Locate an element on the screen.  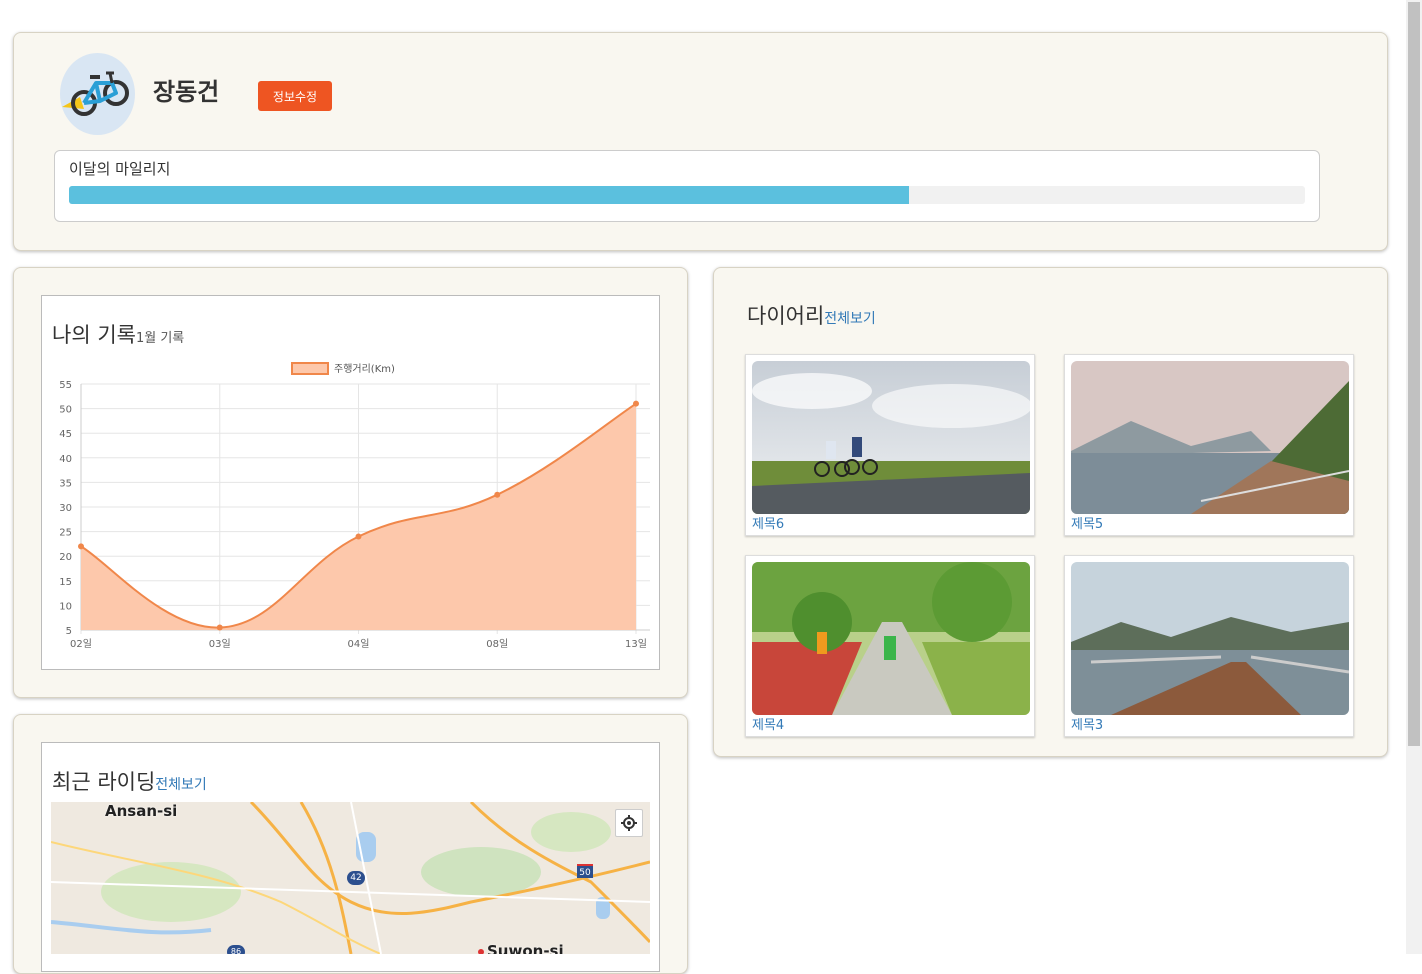
ride-map: Ansan-si Suwon-si 42 50 86 is located at coordinates (350, 878).